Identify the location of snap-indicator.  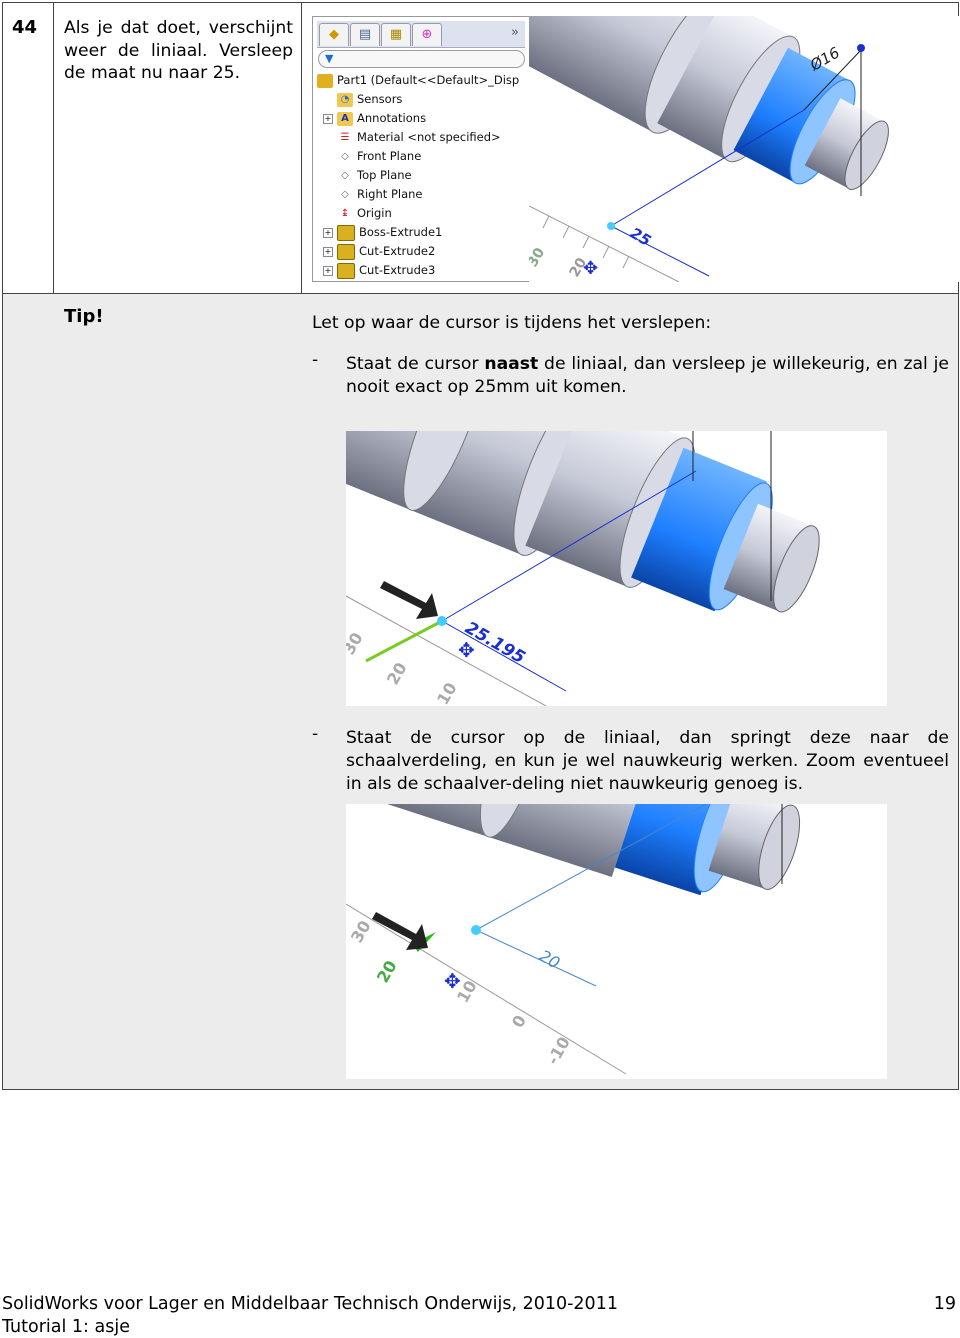
(404, 641).